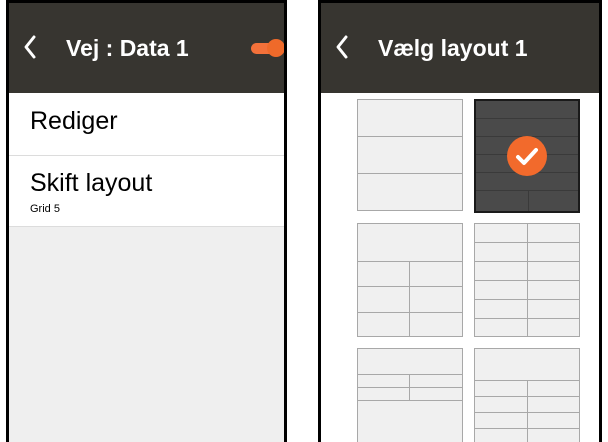  What do you see at coordinates (275, 48) in the screenshot?
I see `toggle-knob` at bounding box center [275, 48].